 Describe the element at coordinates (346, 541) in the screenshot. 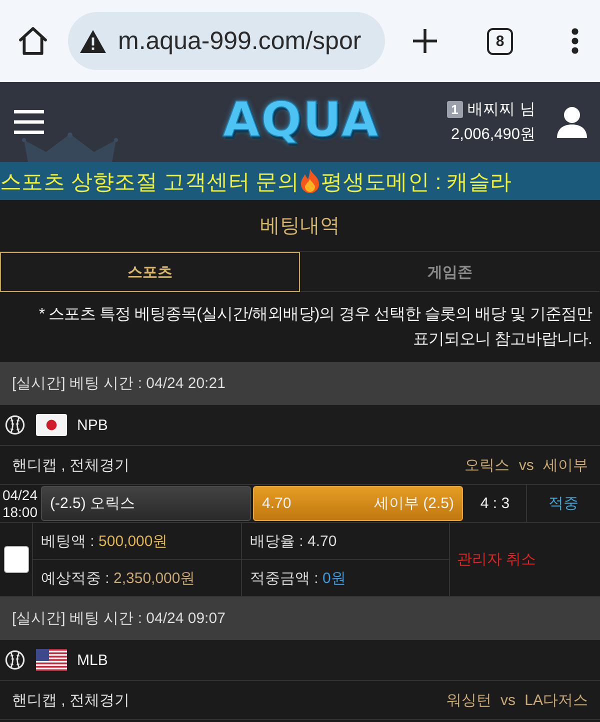

I see `bet-detail-text: 배당율 : 4.70` at that location.